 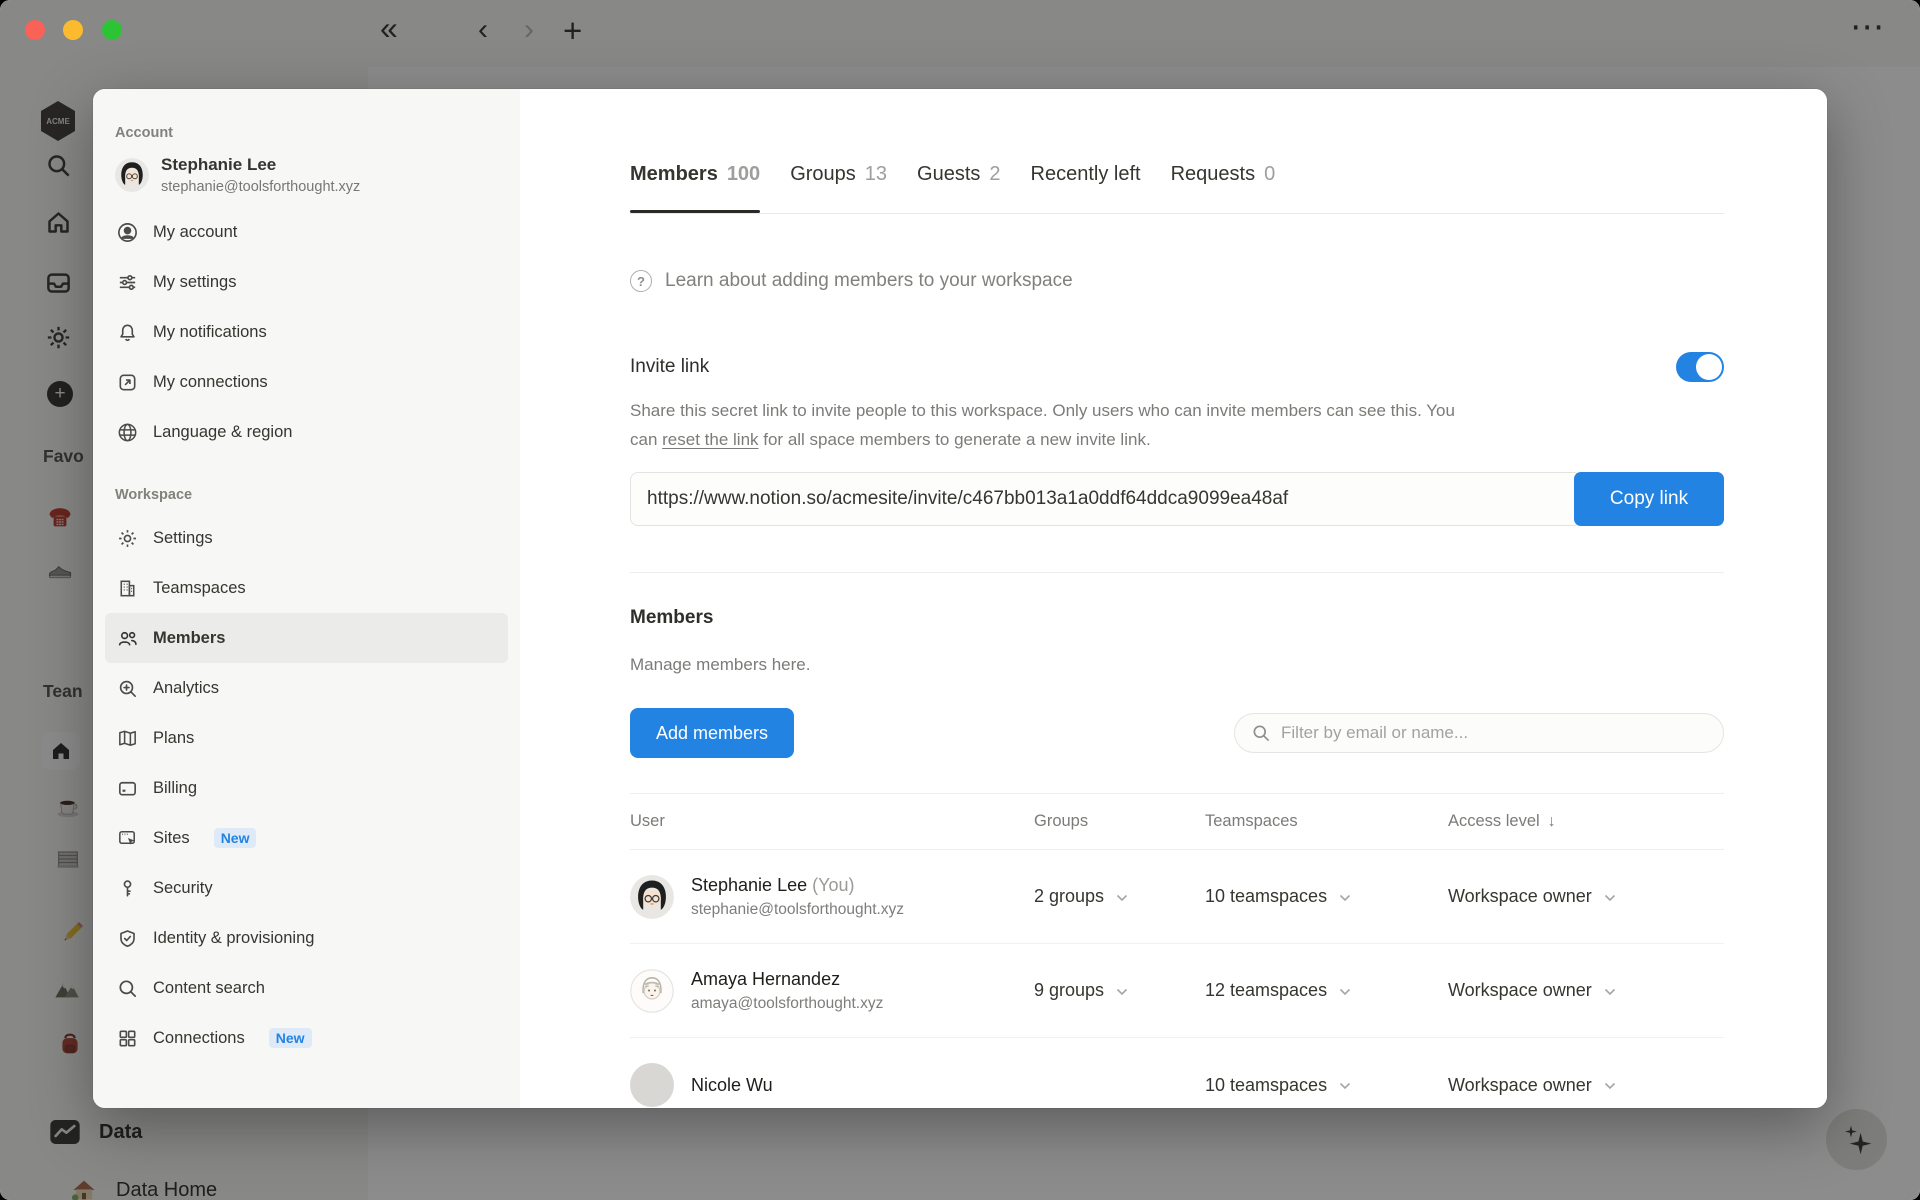 I want to click on arrow-up-right-square-icon, so click(x=127, y=382).